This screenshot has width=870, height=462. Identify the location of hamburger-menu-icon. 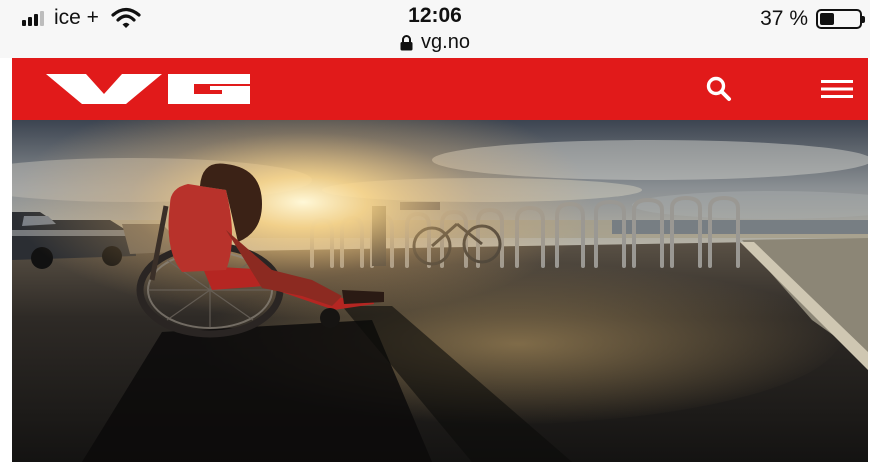
(837, 89).